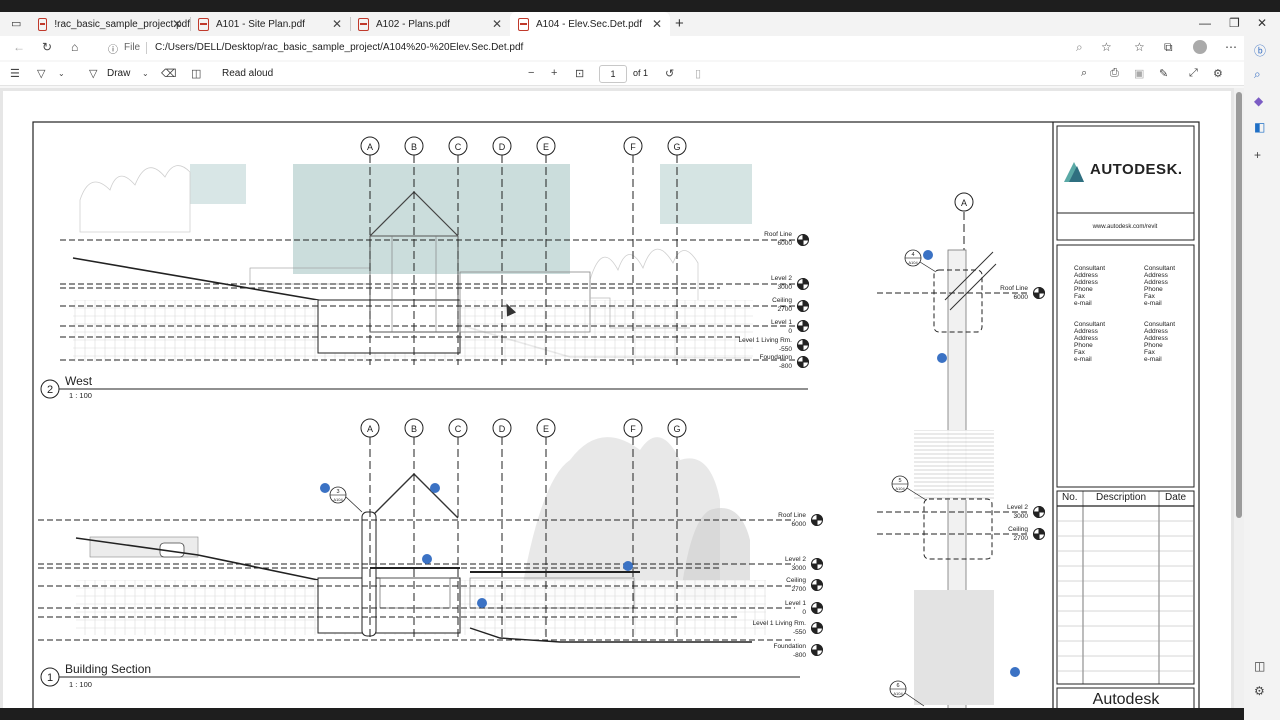 The image size is (1280, 720). What do you see at coordinates (523, 428) in the screenshot?
I see `section-grid-heads` at bounding box center [523, 428].